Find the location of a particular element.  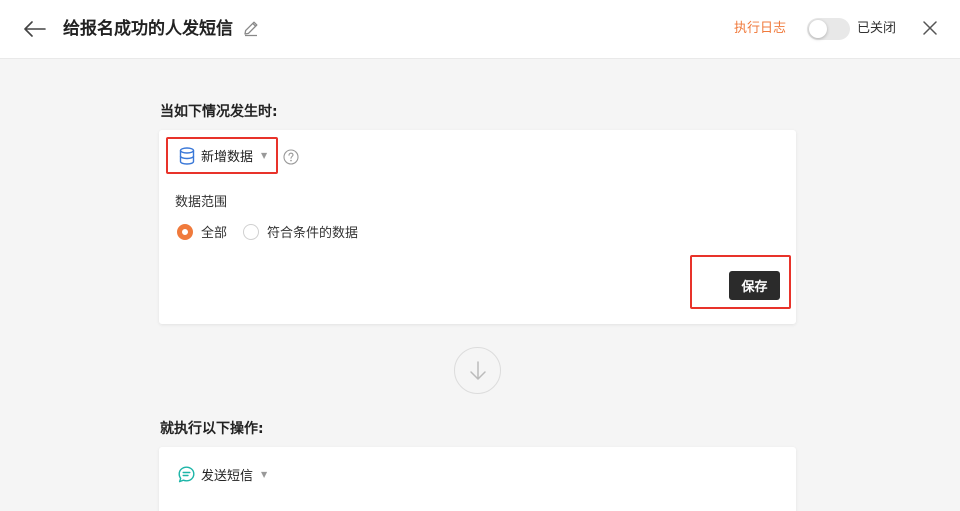

close-icon is located at coordinates (930, 28).